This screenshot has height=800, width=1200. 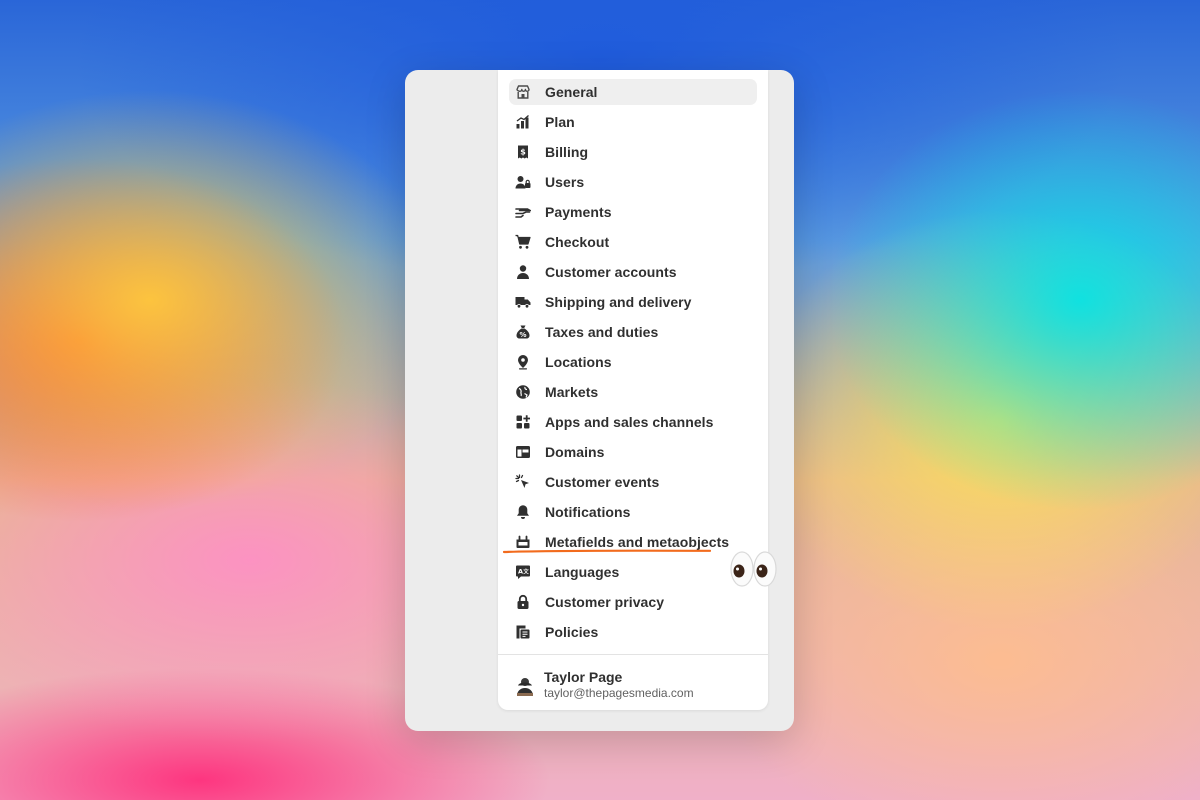 What do you see at coordinates (633, 152) in the screenshot?
I see `nav-item-billing: $ Billing` at bounding box center [633, 152].